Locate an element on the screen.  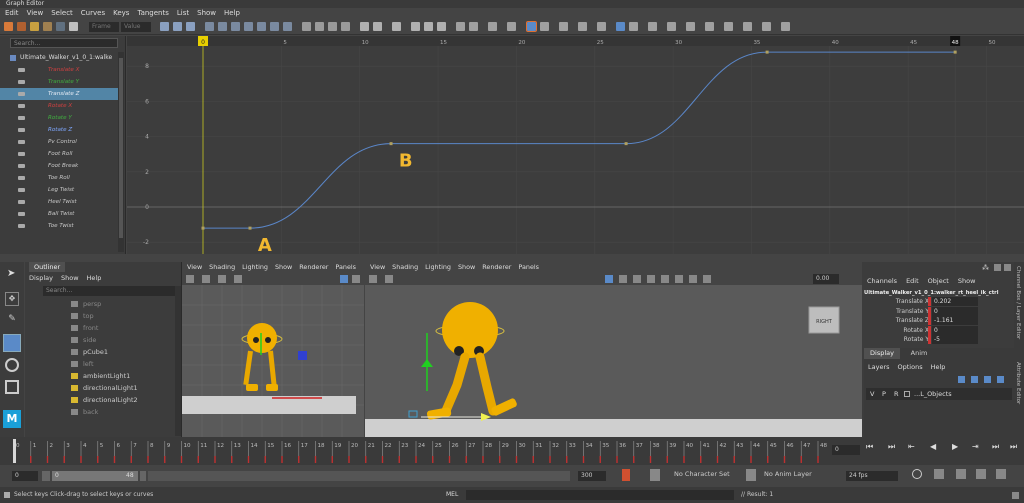
go-to-end-icon: ⏭ is located at coordinates (1014, 447).